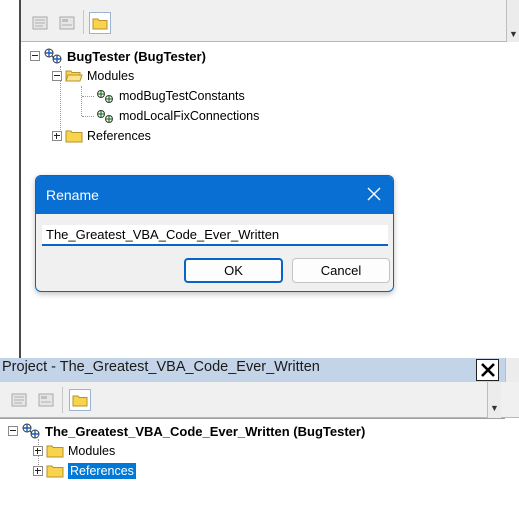 This screenshot has width=519, height=529. I want to click on tree-node-module: modLocalFixConnections, so click(177, 116).